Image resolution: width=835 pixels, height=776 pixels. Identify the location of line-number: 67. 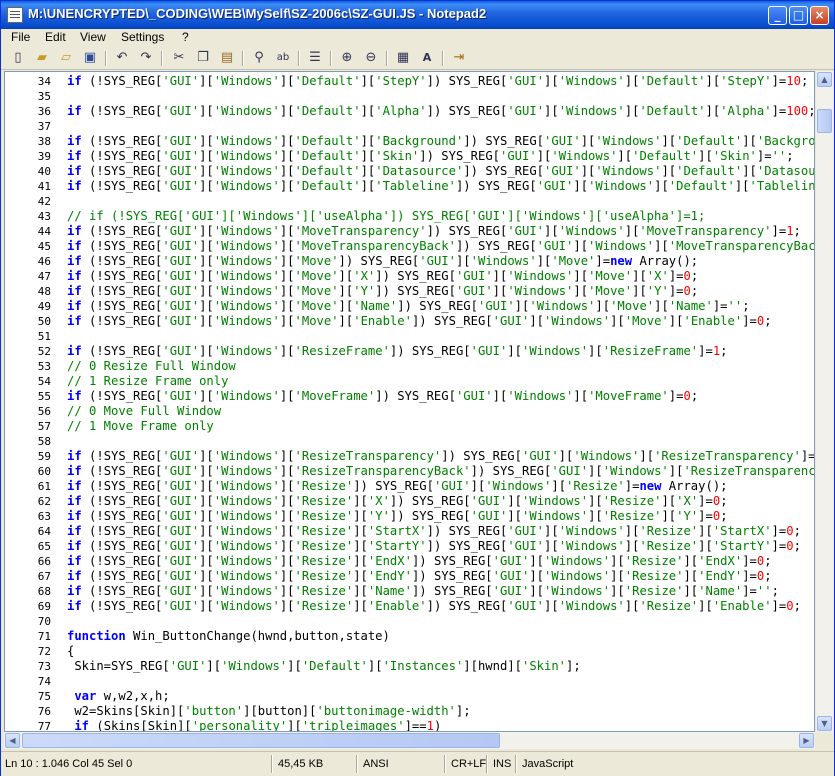
(44, 576).